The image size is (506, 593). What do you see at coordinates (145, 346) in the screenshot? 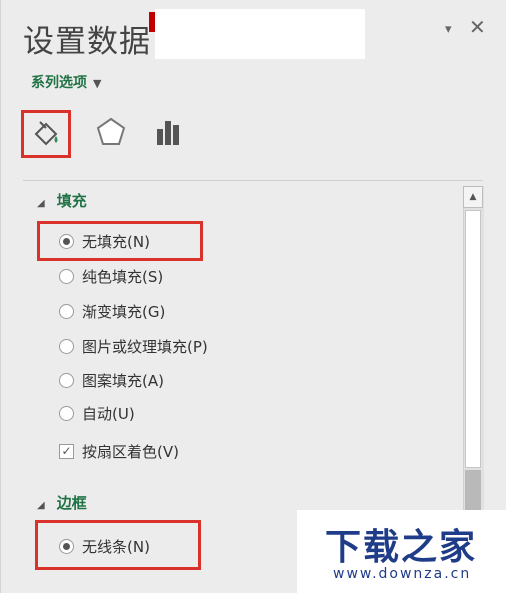
I see `option-label: 图片或纹理填充(P)` at bounding box center [145, 346].